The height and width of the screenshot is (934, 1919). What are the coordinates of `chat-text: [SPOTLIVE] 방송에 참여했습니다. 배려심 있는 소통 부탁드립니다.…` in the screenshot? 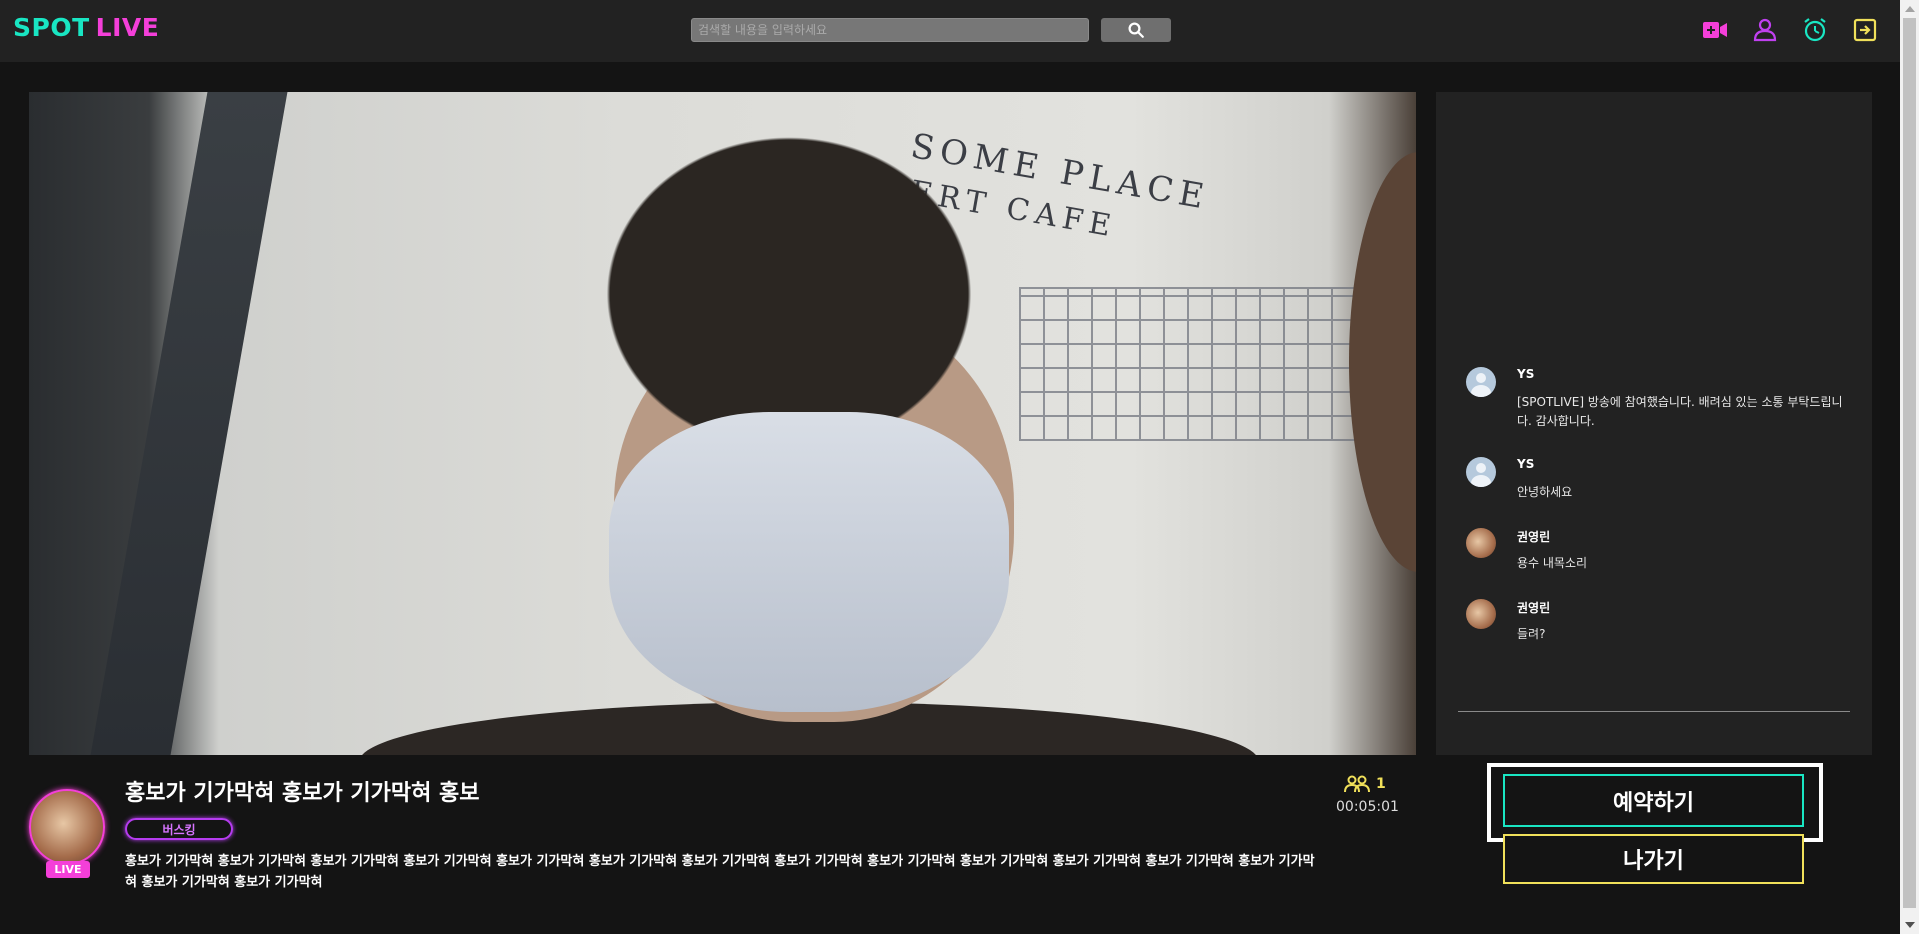 It's located at (1680, 411).